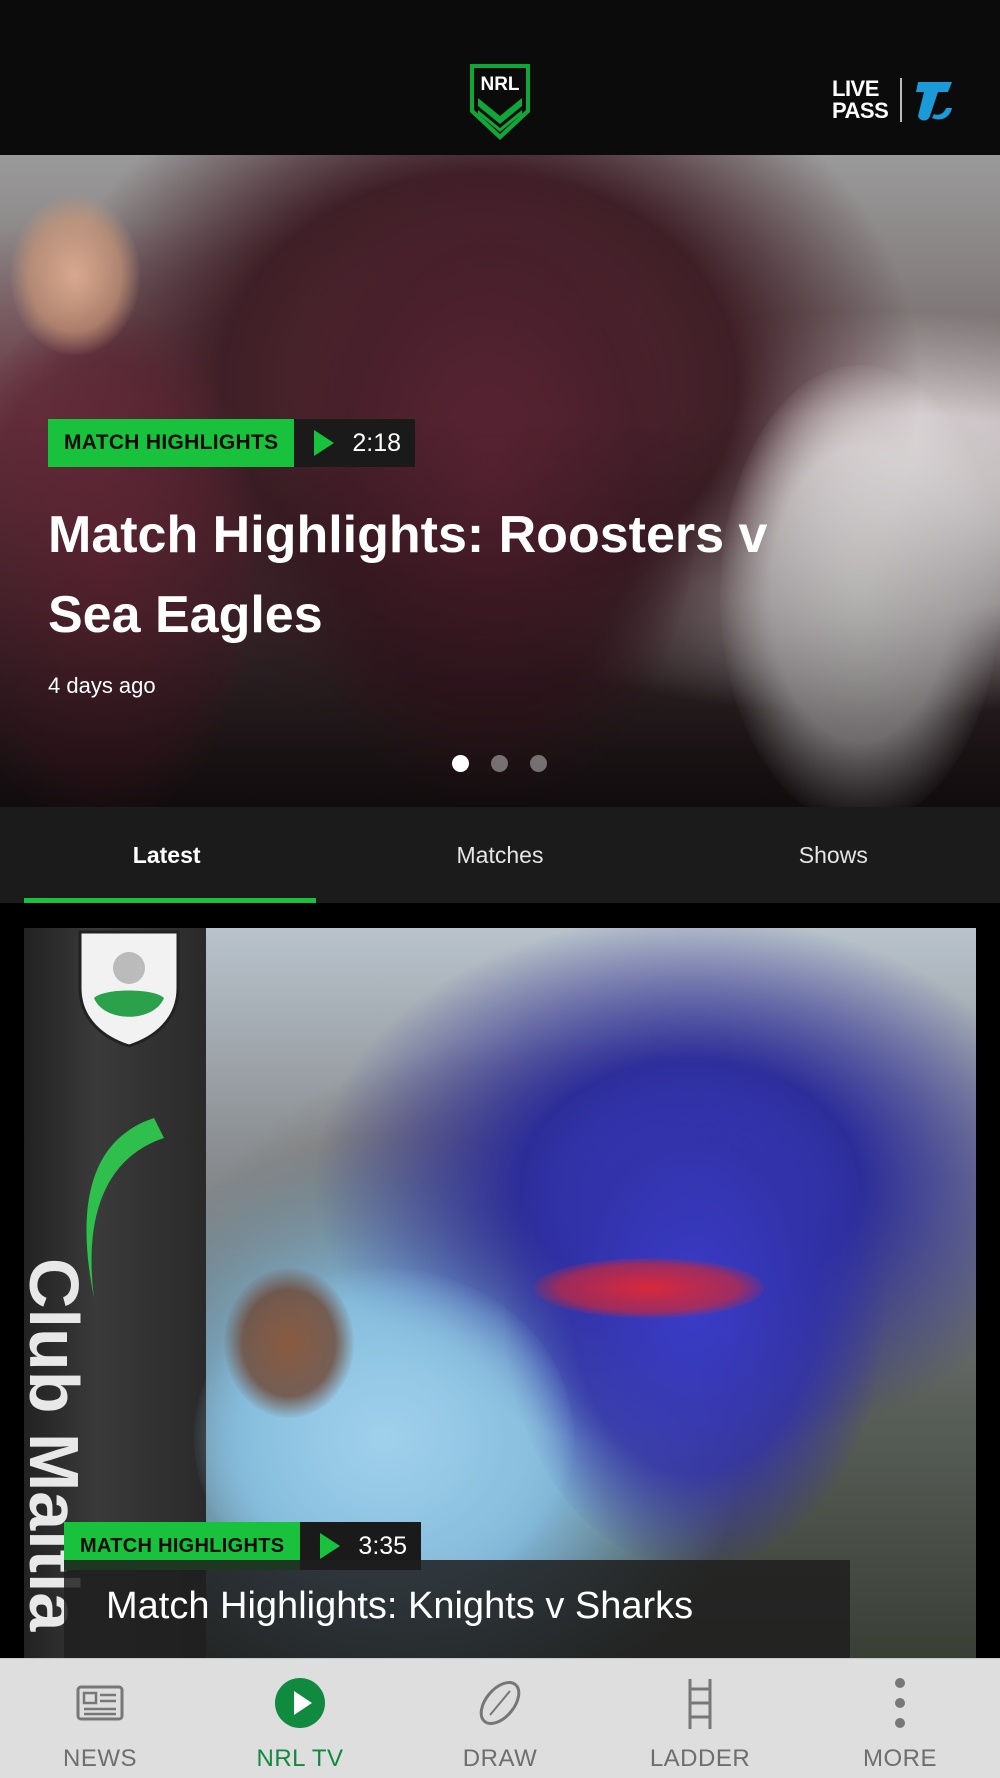 The height and width of the screenshot is (1778, 1000). I want to click on hero-title: Match Highlights: Roosters v Sea Eagles, so click(428, 575).